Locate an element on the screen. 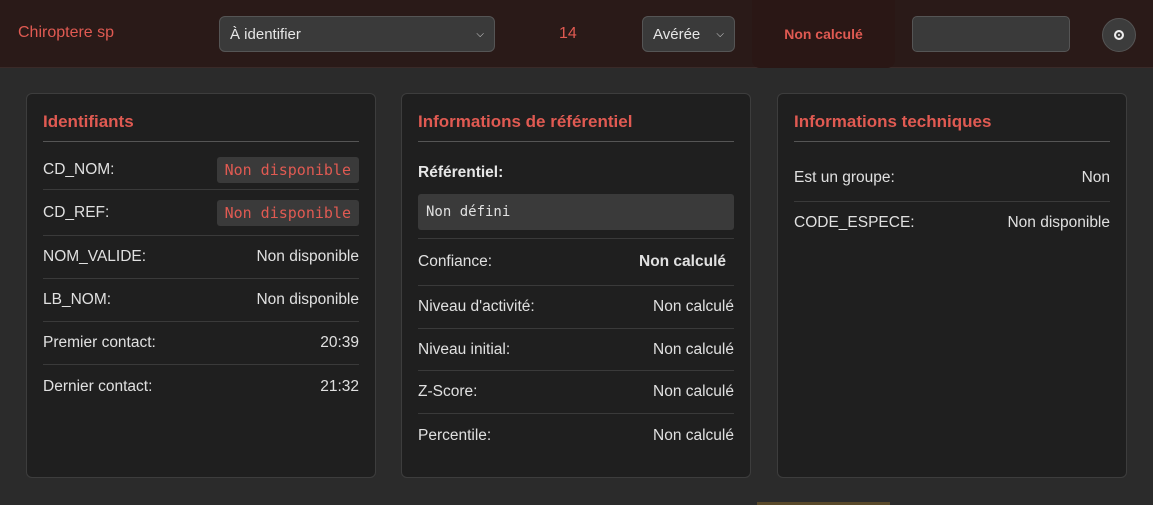  referentiel-value: Non défini is located at coordinates (576, 212).